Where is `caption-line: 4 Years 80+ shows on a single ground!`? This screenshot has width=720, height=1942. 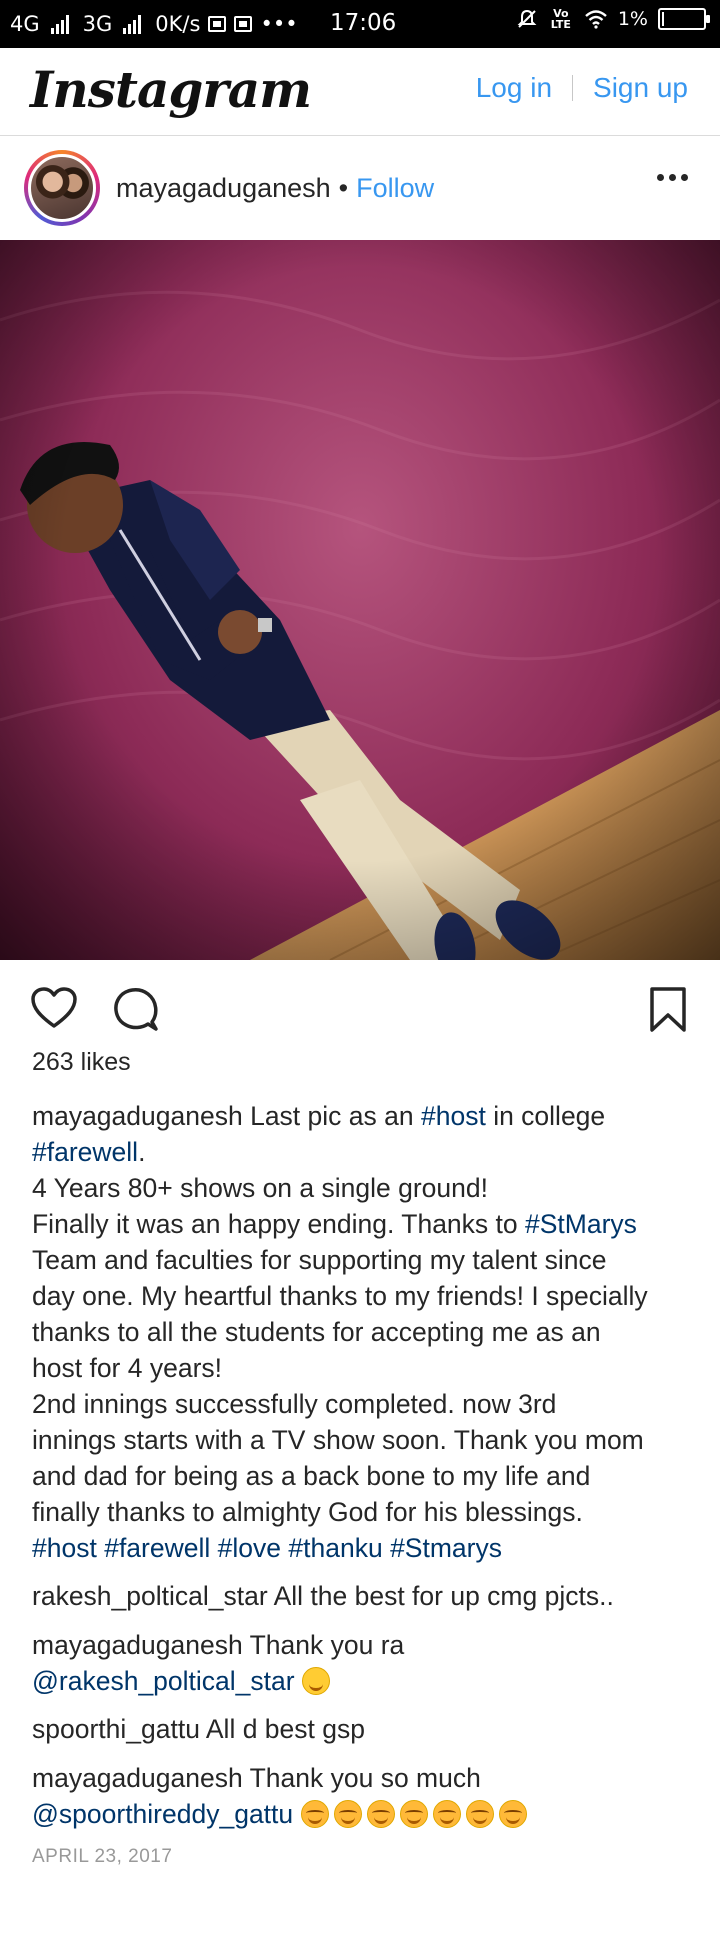 caption-line: 4 Years 80+ shows on a single ground! is located at coordinates (260, 1188).